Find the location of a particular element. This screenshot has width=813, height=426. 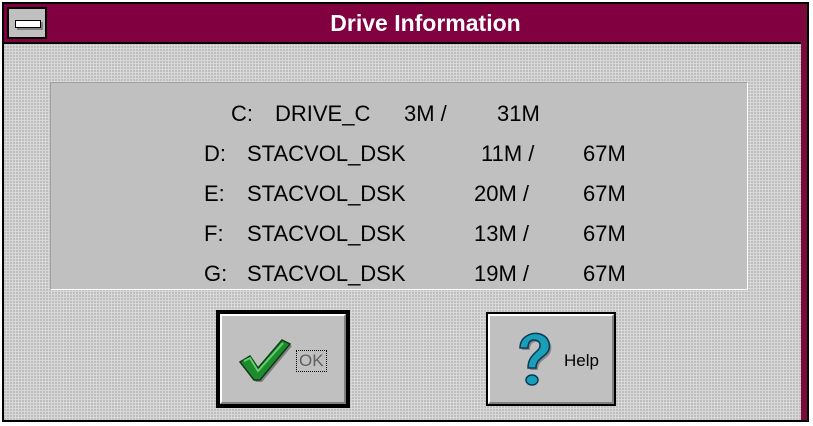

question-mark-icon is located at coordinates (535, 359).